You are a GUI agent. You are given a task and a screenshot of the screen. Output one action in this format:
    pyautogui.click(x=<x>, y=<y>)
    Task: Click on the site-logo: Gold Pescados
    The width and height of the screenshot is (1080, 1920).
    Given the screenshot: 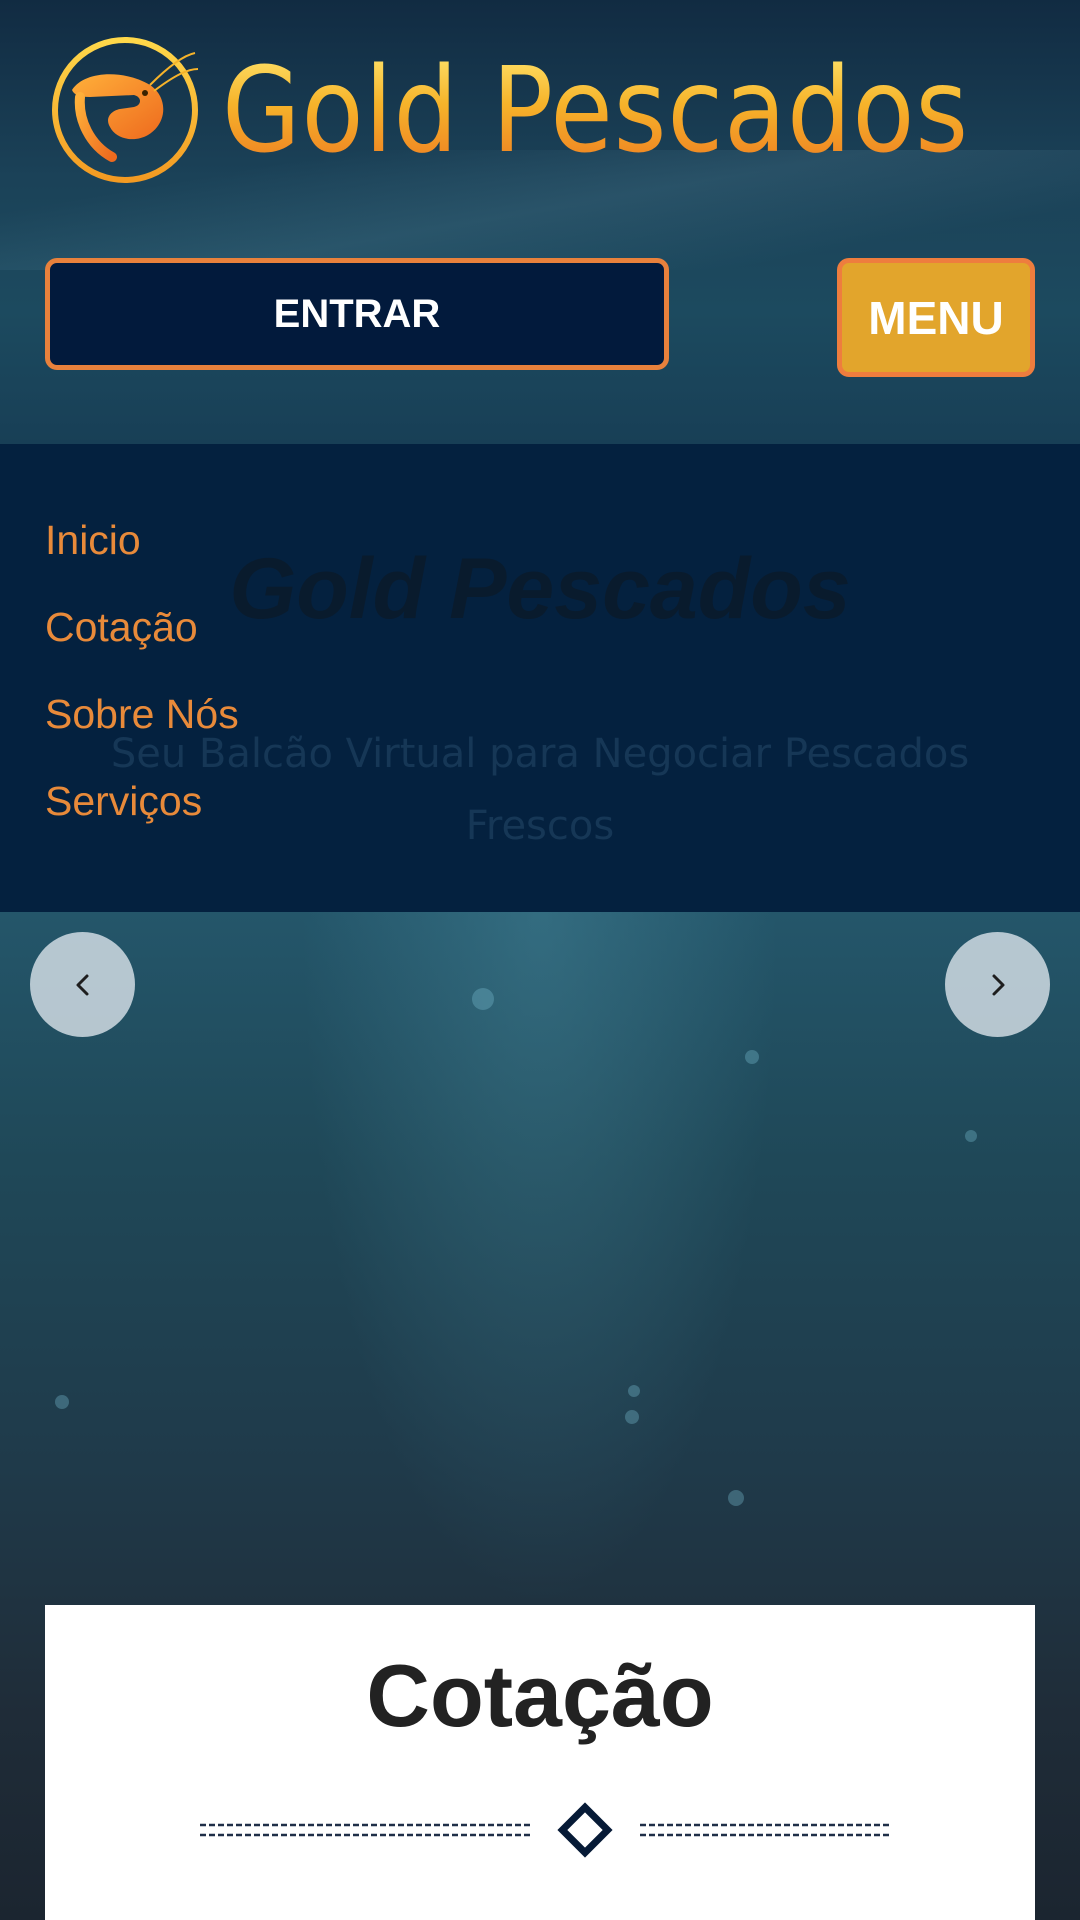 What is the action you would take?
    pyautogui.click(x=535, y=110)
    